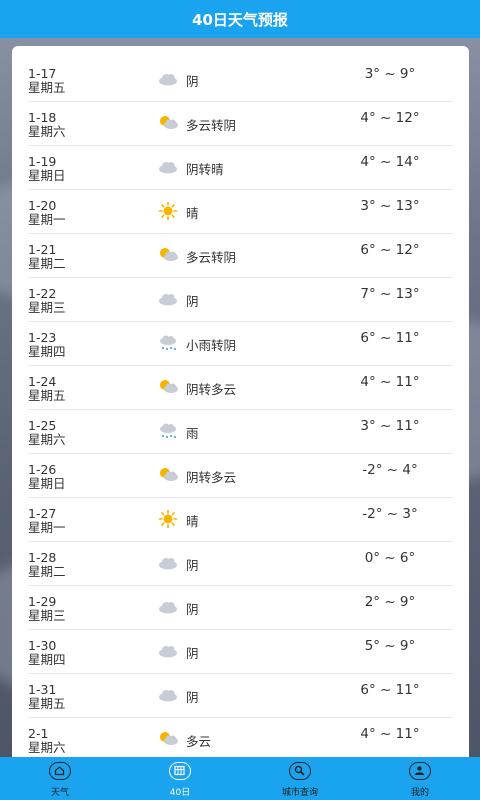  Describe the element at coordinates (199, 741) in the screenshot. I see `forecast-condition: 多云` at that location.